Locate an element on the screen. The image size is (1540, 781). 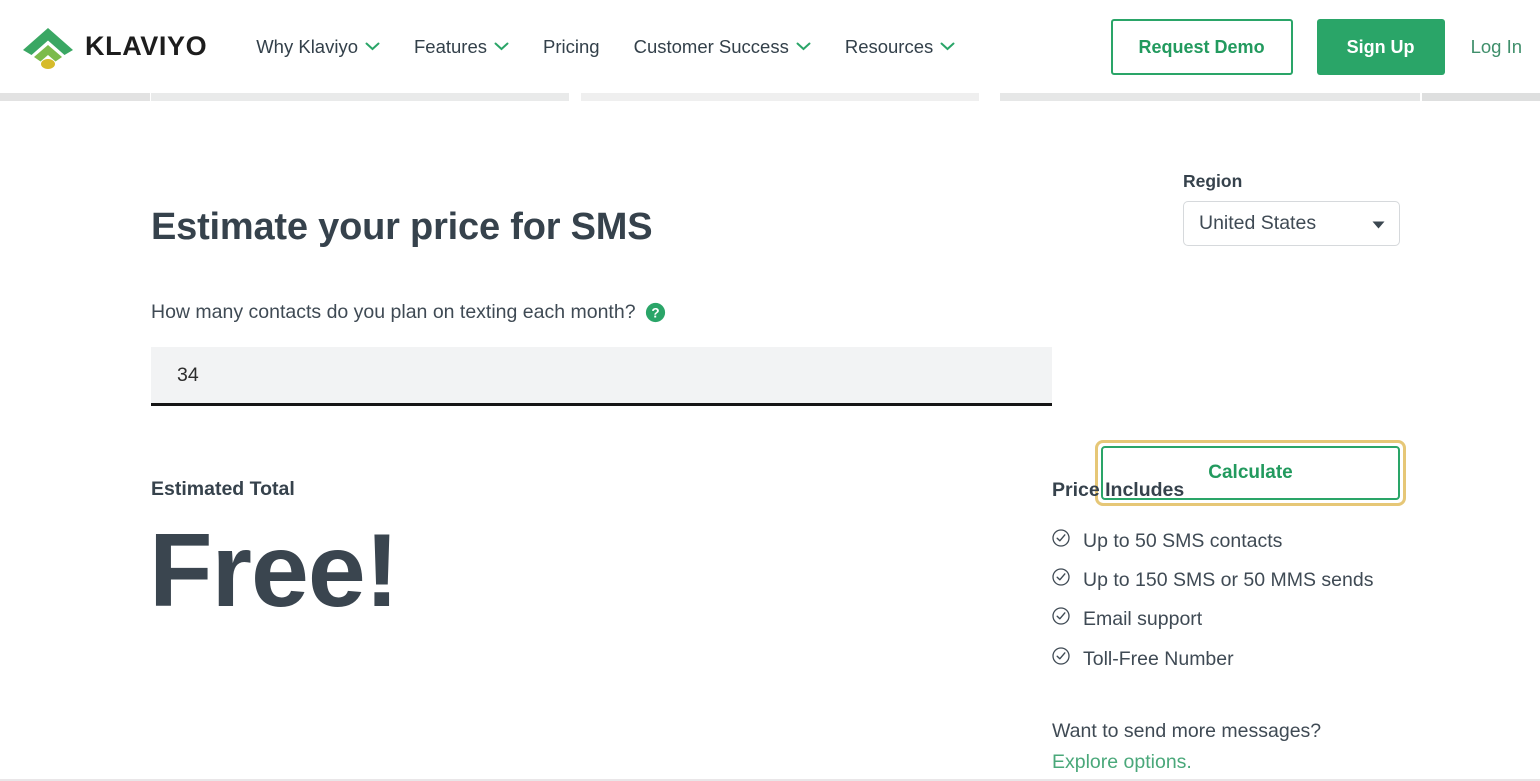
nav-item-why-klaviyo: Why Klaviyo is located at coordinates (318, 47).